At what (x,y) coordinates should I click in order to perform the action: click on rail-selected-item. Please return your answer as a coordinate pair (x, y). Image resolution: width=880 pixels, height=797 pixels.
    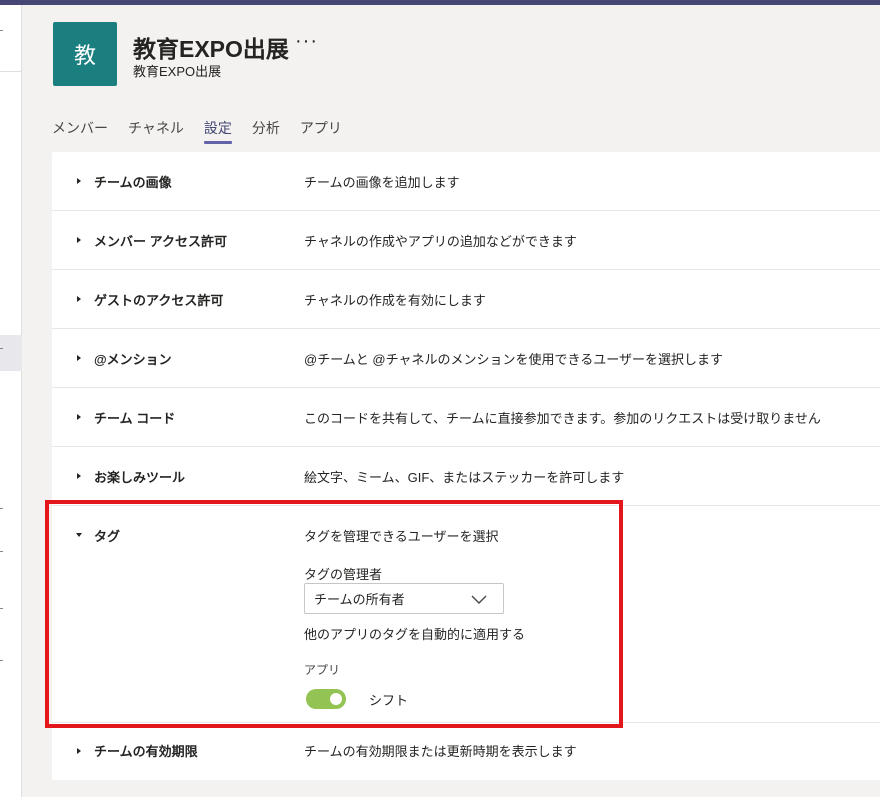
    Looking at the image, I should click on (11, 353).